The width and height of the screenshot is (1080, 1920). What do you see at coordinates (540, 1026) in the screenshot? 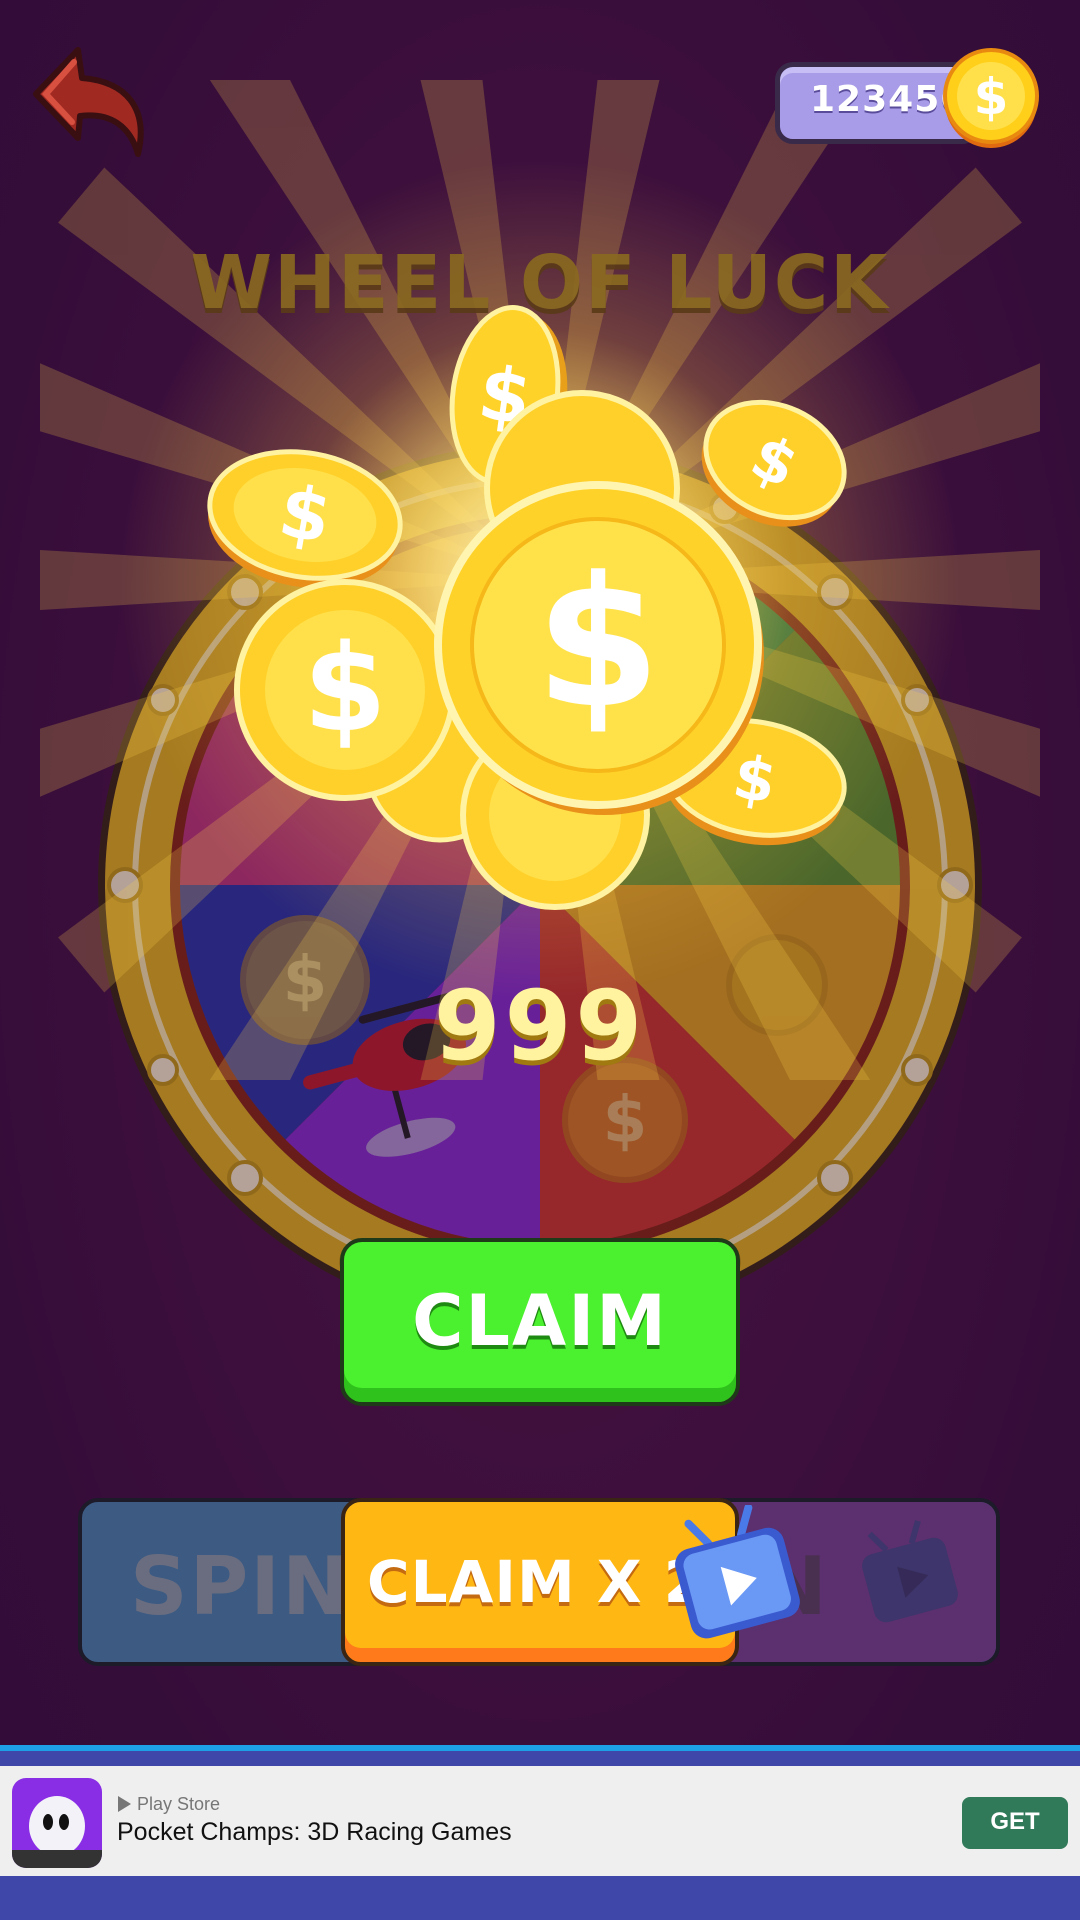
I see `reward-amount: 999` at bounding box center [540, 1026].